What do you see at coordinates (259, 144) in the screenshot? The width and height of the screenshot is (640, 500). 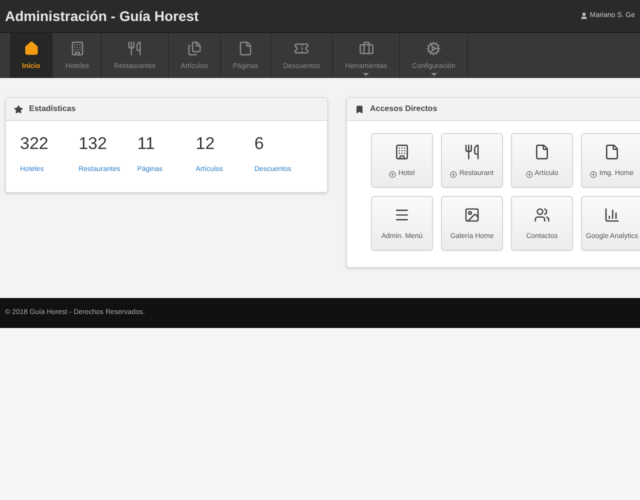 I see `stat-value: 6` at bounding box center [259, 144].